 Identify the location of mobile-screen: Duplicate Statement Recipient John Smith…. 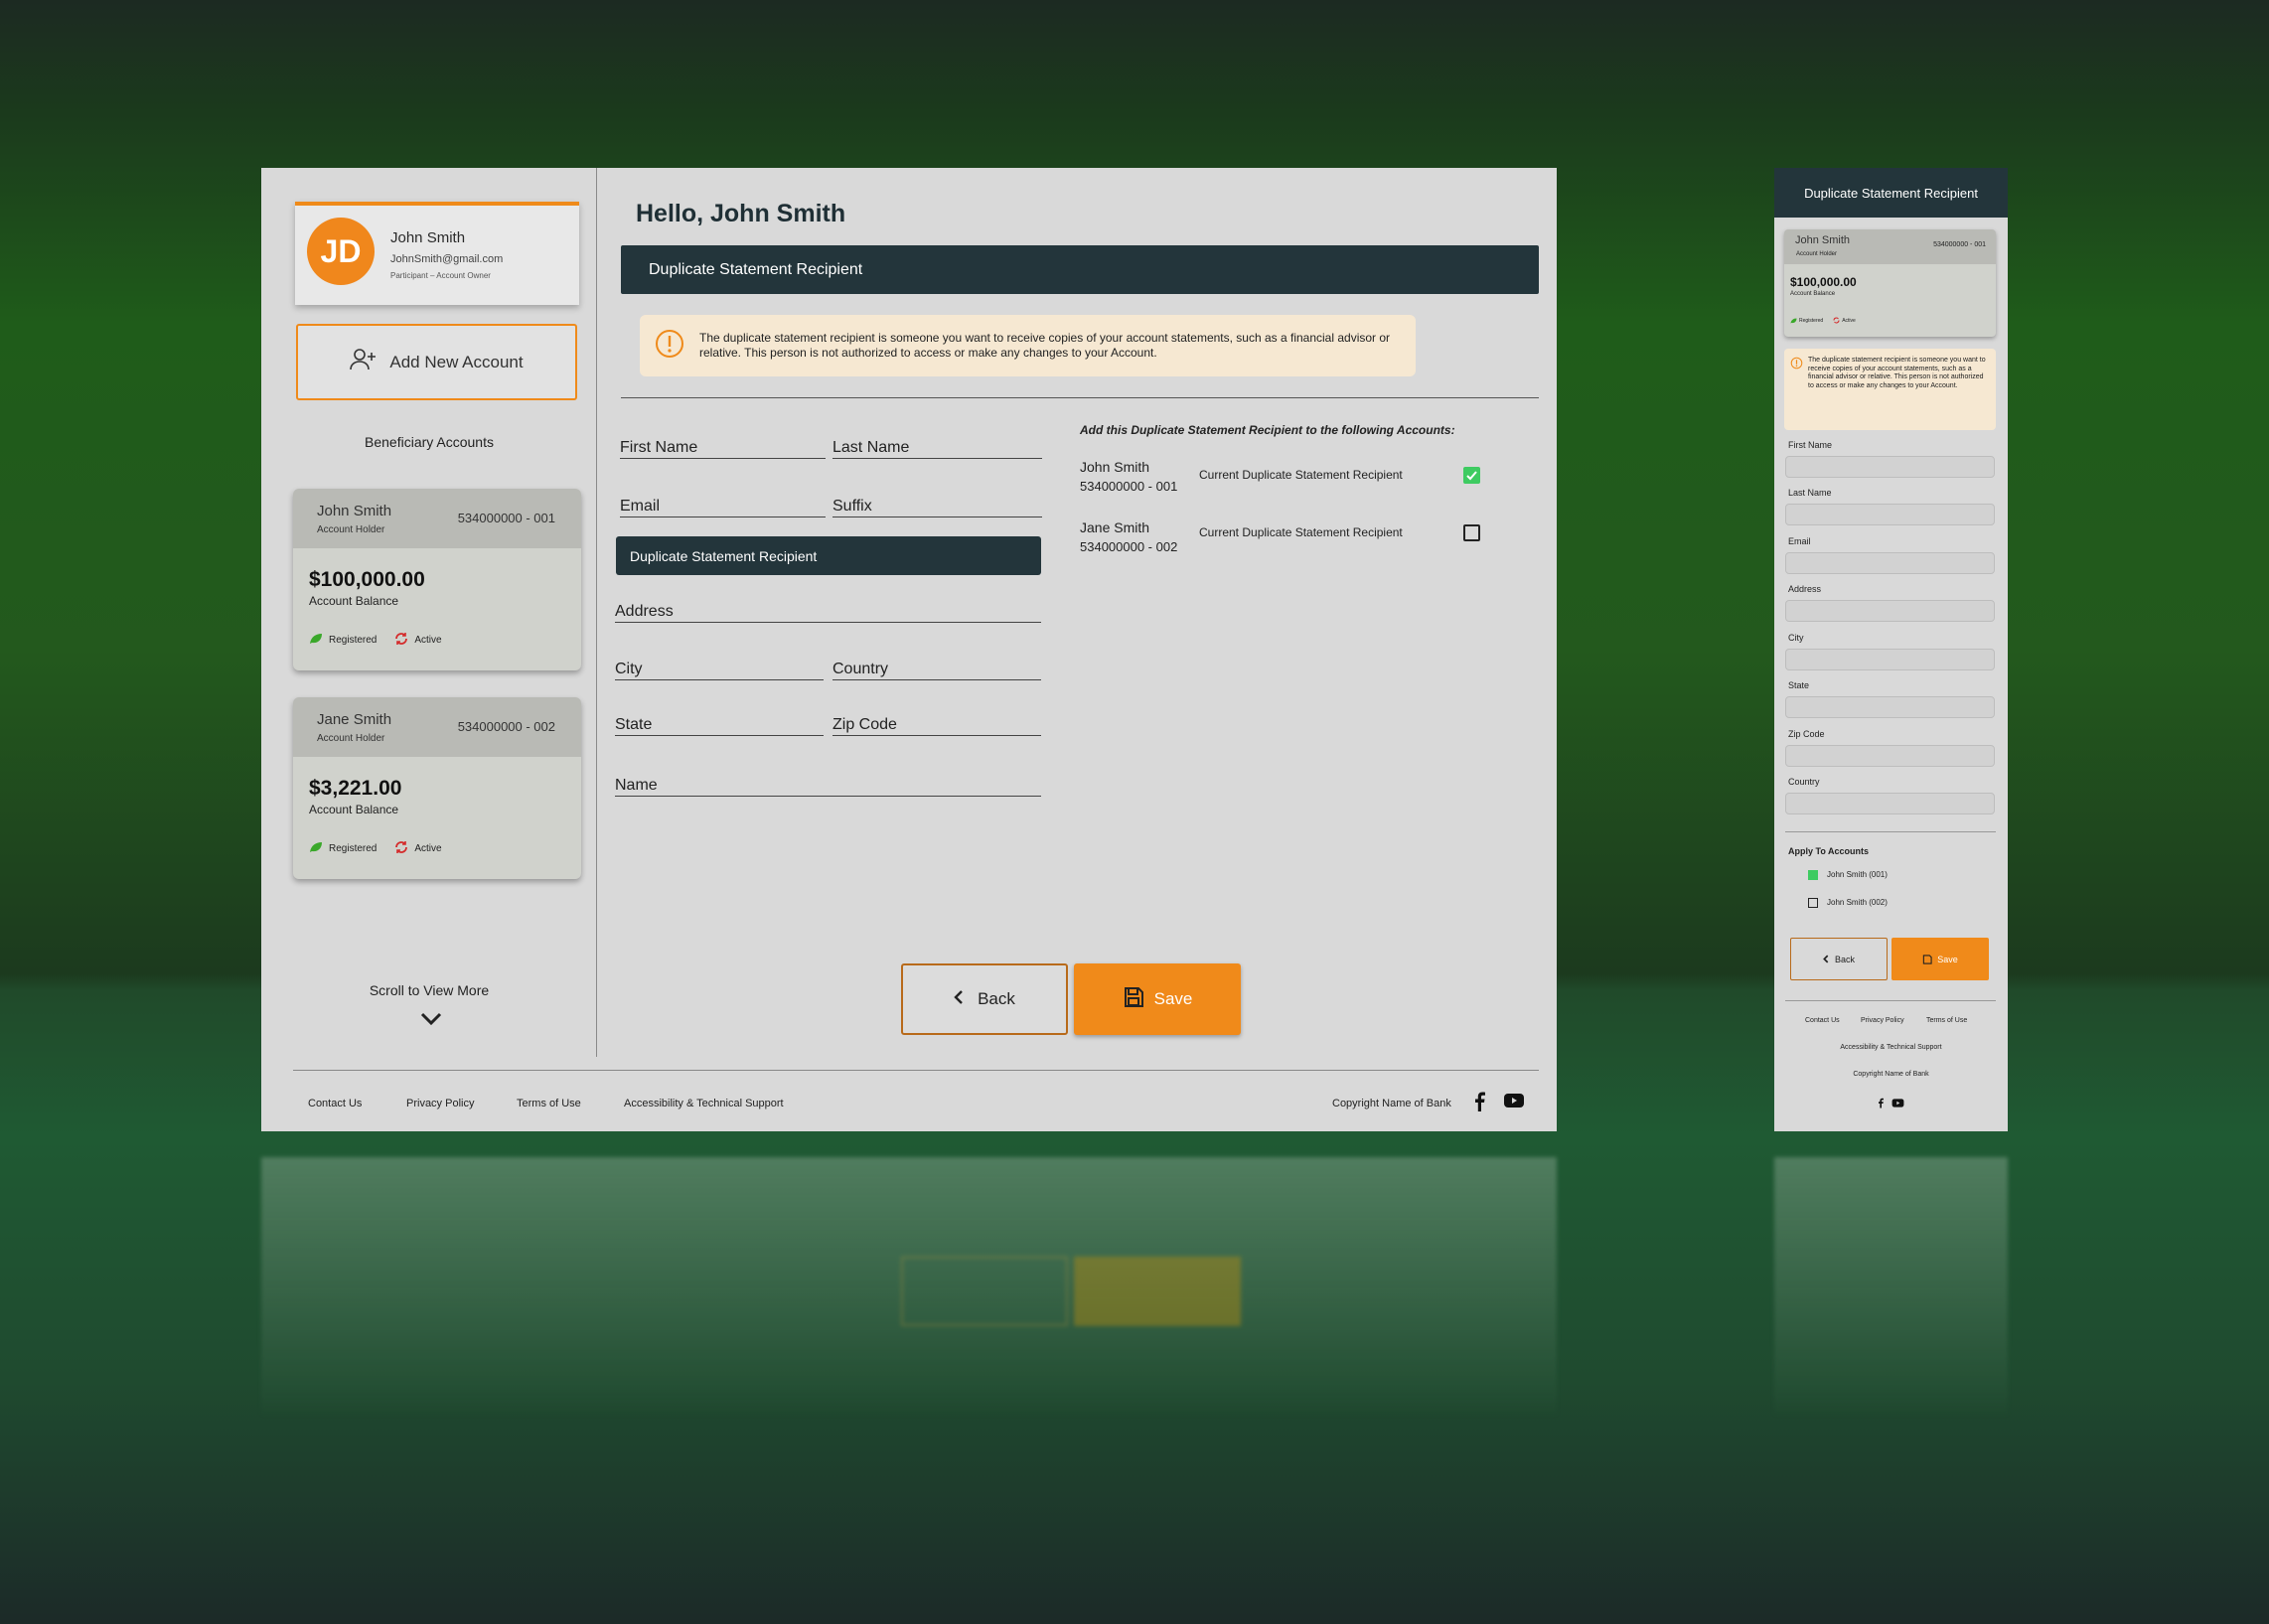
(1891, 649).